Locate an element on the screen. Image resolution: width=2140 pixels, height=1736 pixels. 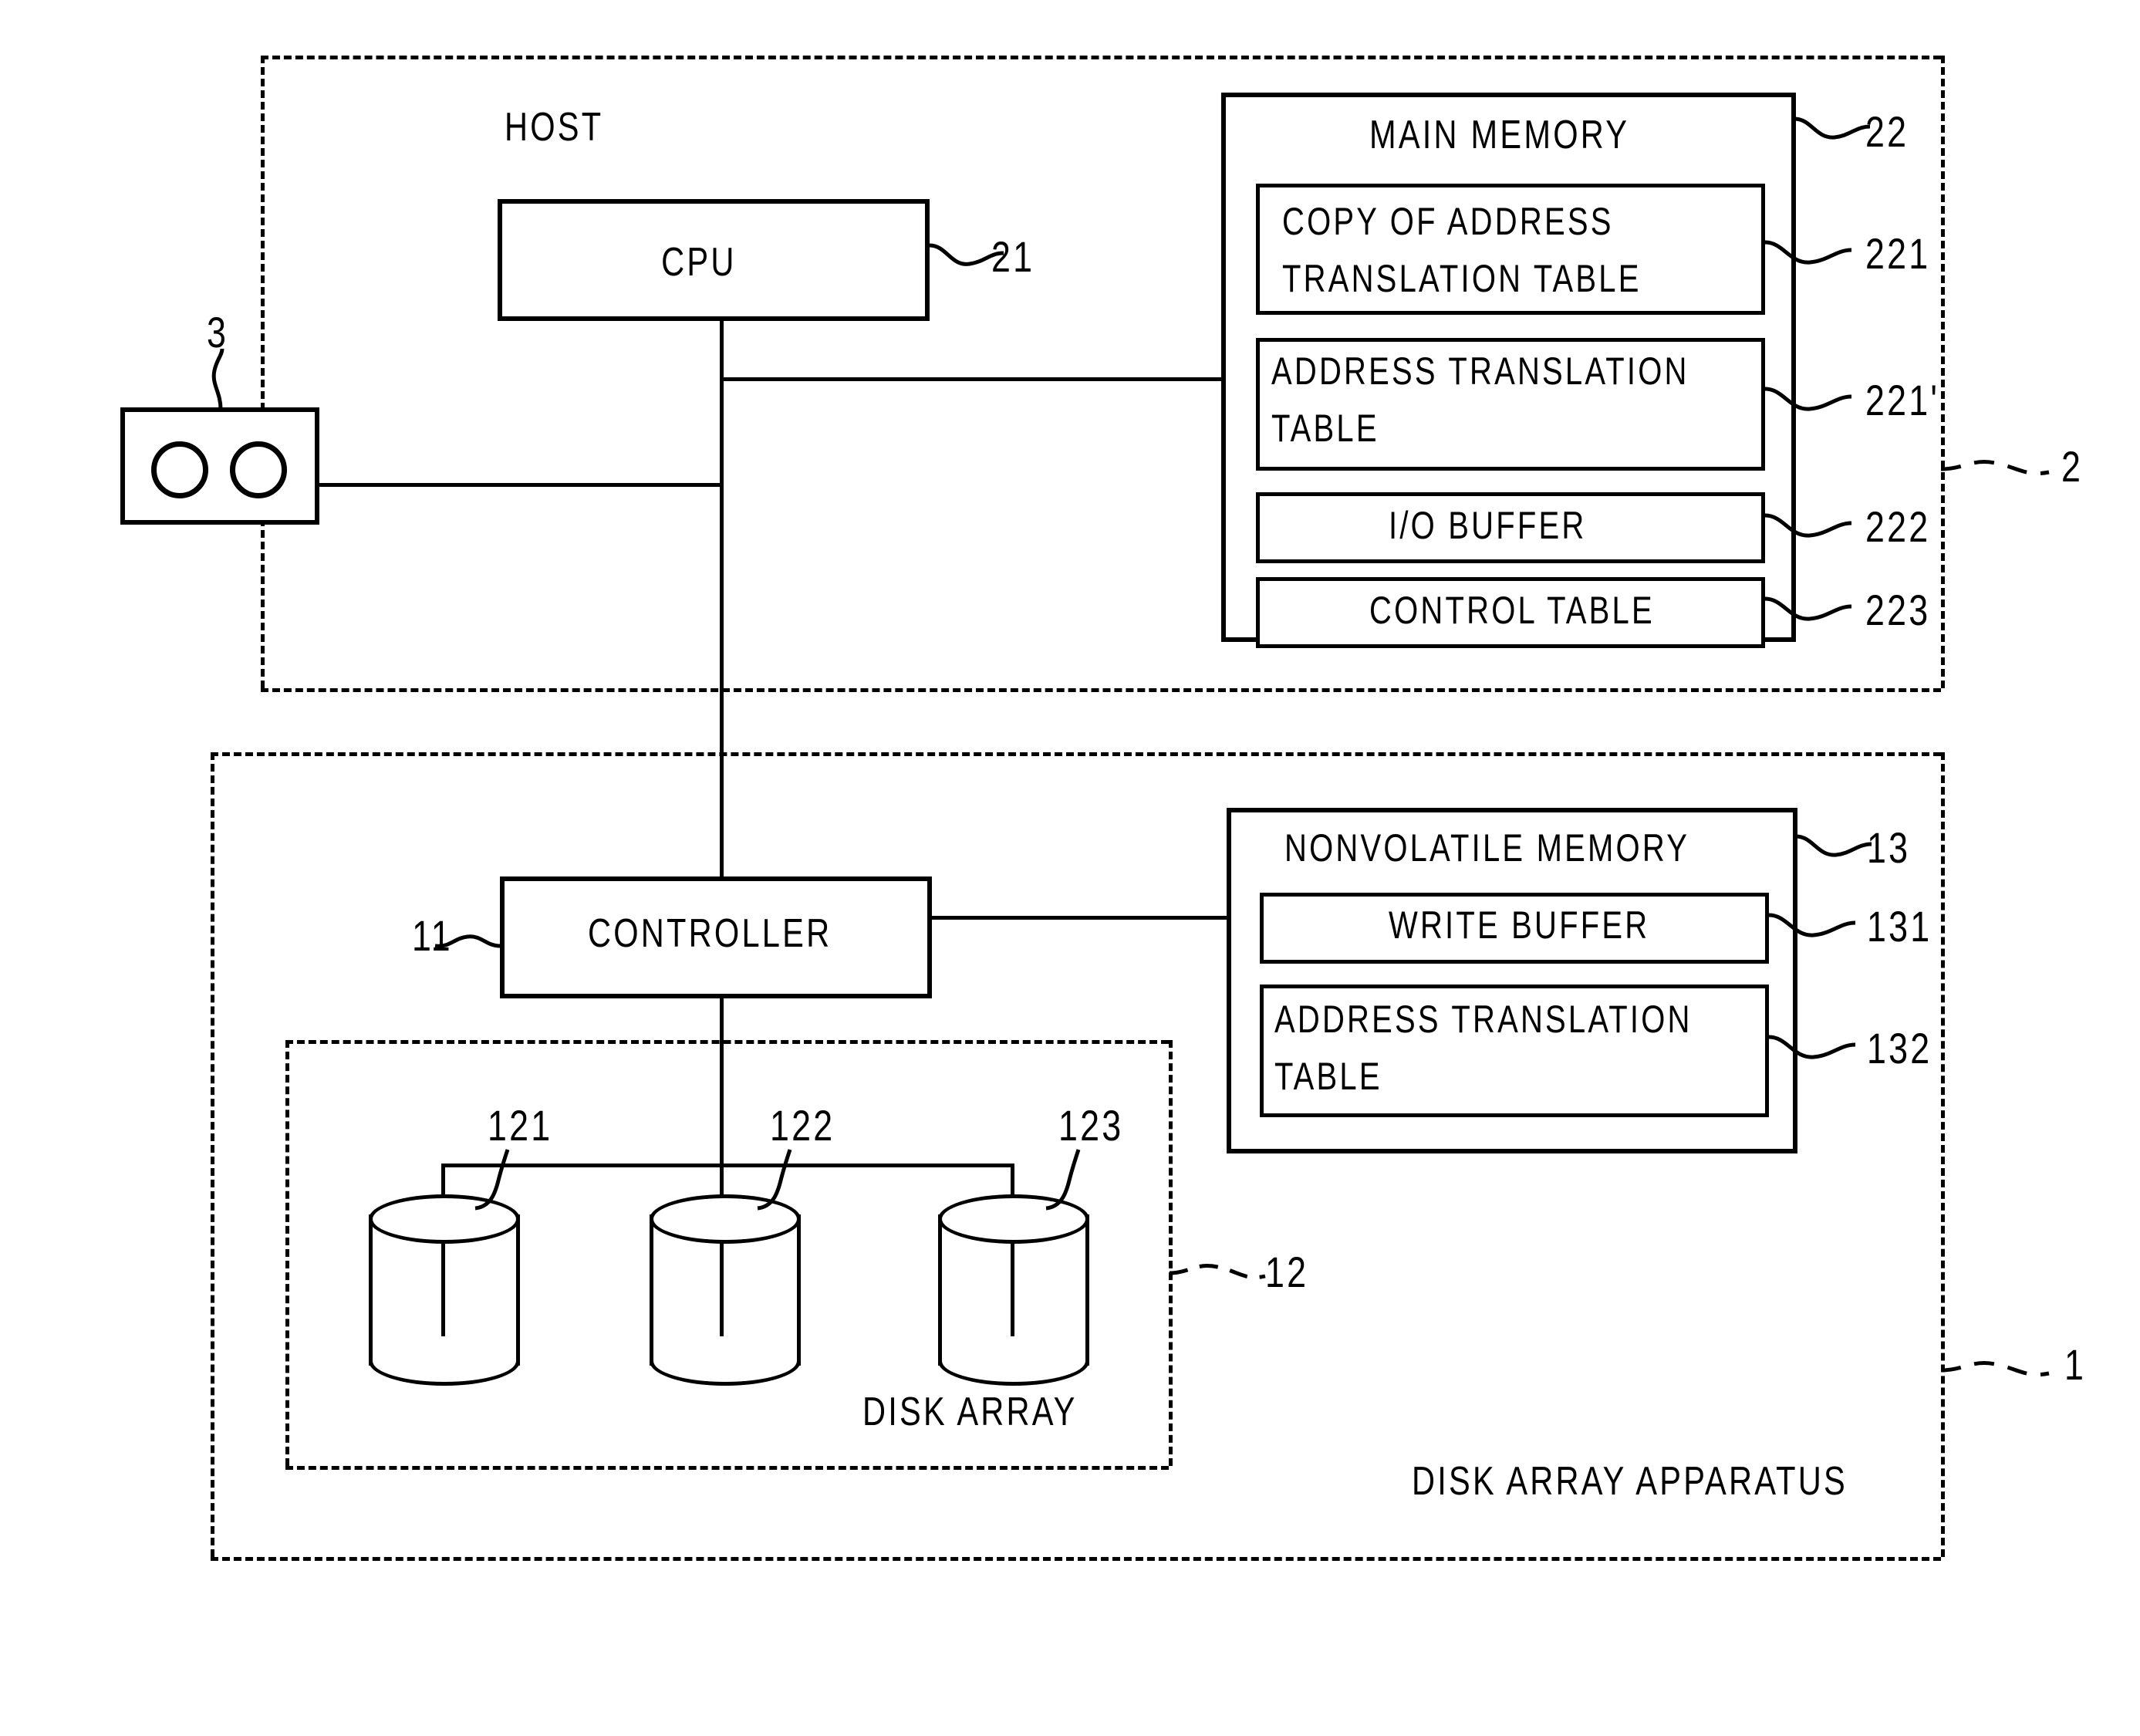
ref-223-number: 223 is located at coordinates (1898, 610).